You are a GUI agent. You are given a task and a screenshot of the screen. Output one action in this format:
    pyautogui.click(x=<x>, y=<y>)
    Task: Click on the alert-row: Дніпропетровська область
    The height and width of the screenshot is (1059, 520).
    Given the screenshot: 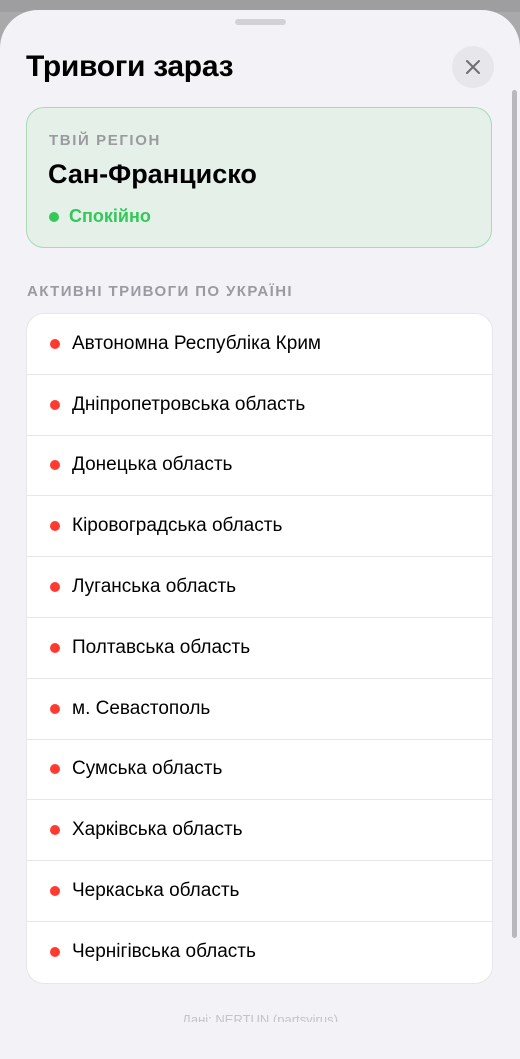 What is the action you would take?
    pyautogui.click(x=259, y=405)
    